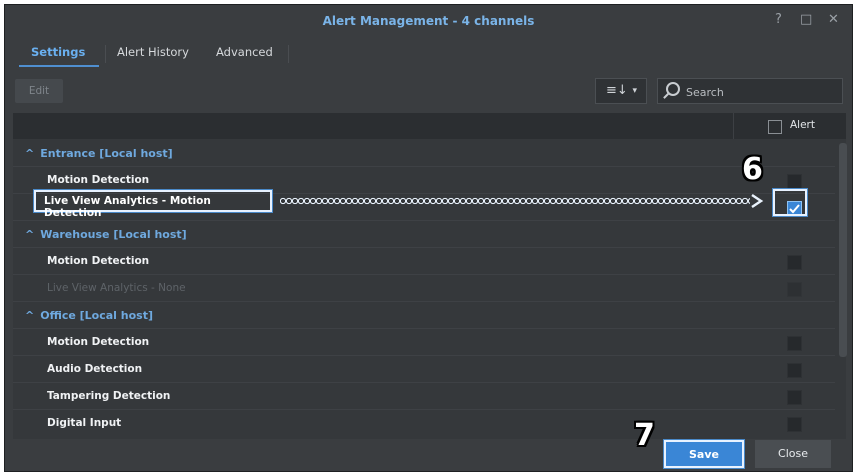  Describe the element at coordinates (843, 250) in the screenshot. I see `vertical-scrollbar` at that location.